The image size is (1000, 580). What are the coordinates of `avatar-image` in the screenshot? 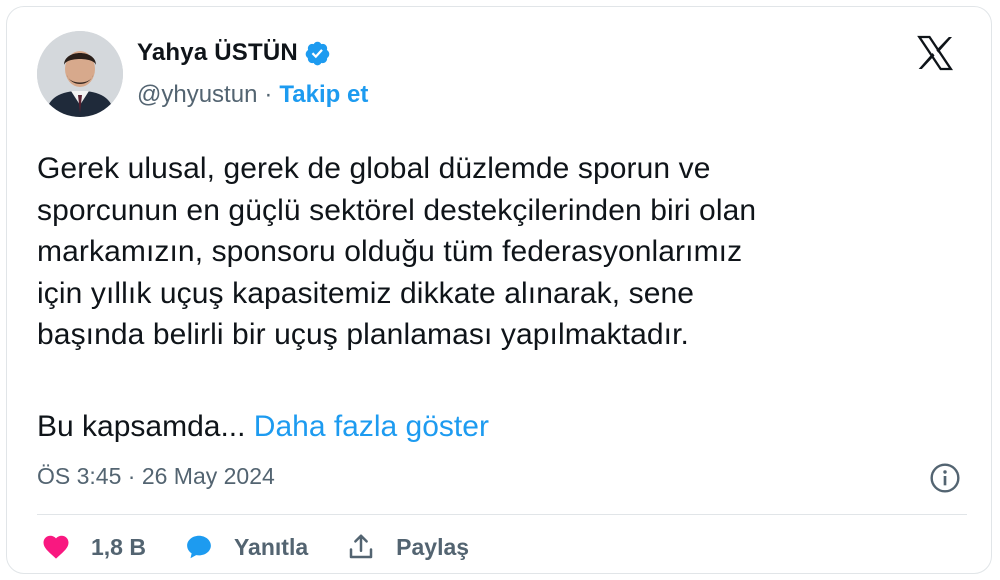 It's located at (80, 74).